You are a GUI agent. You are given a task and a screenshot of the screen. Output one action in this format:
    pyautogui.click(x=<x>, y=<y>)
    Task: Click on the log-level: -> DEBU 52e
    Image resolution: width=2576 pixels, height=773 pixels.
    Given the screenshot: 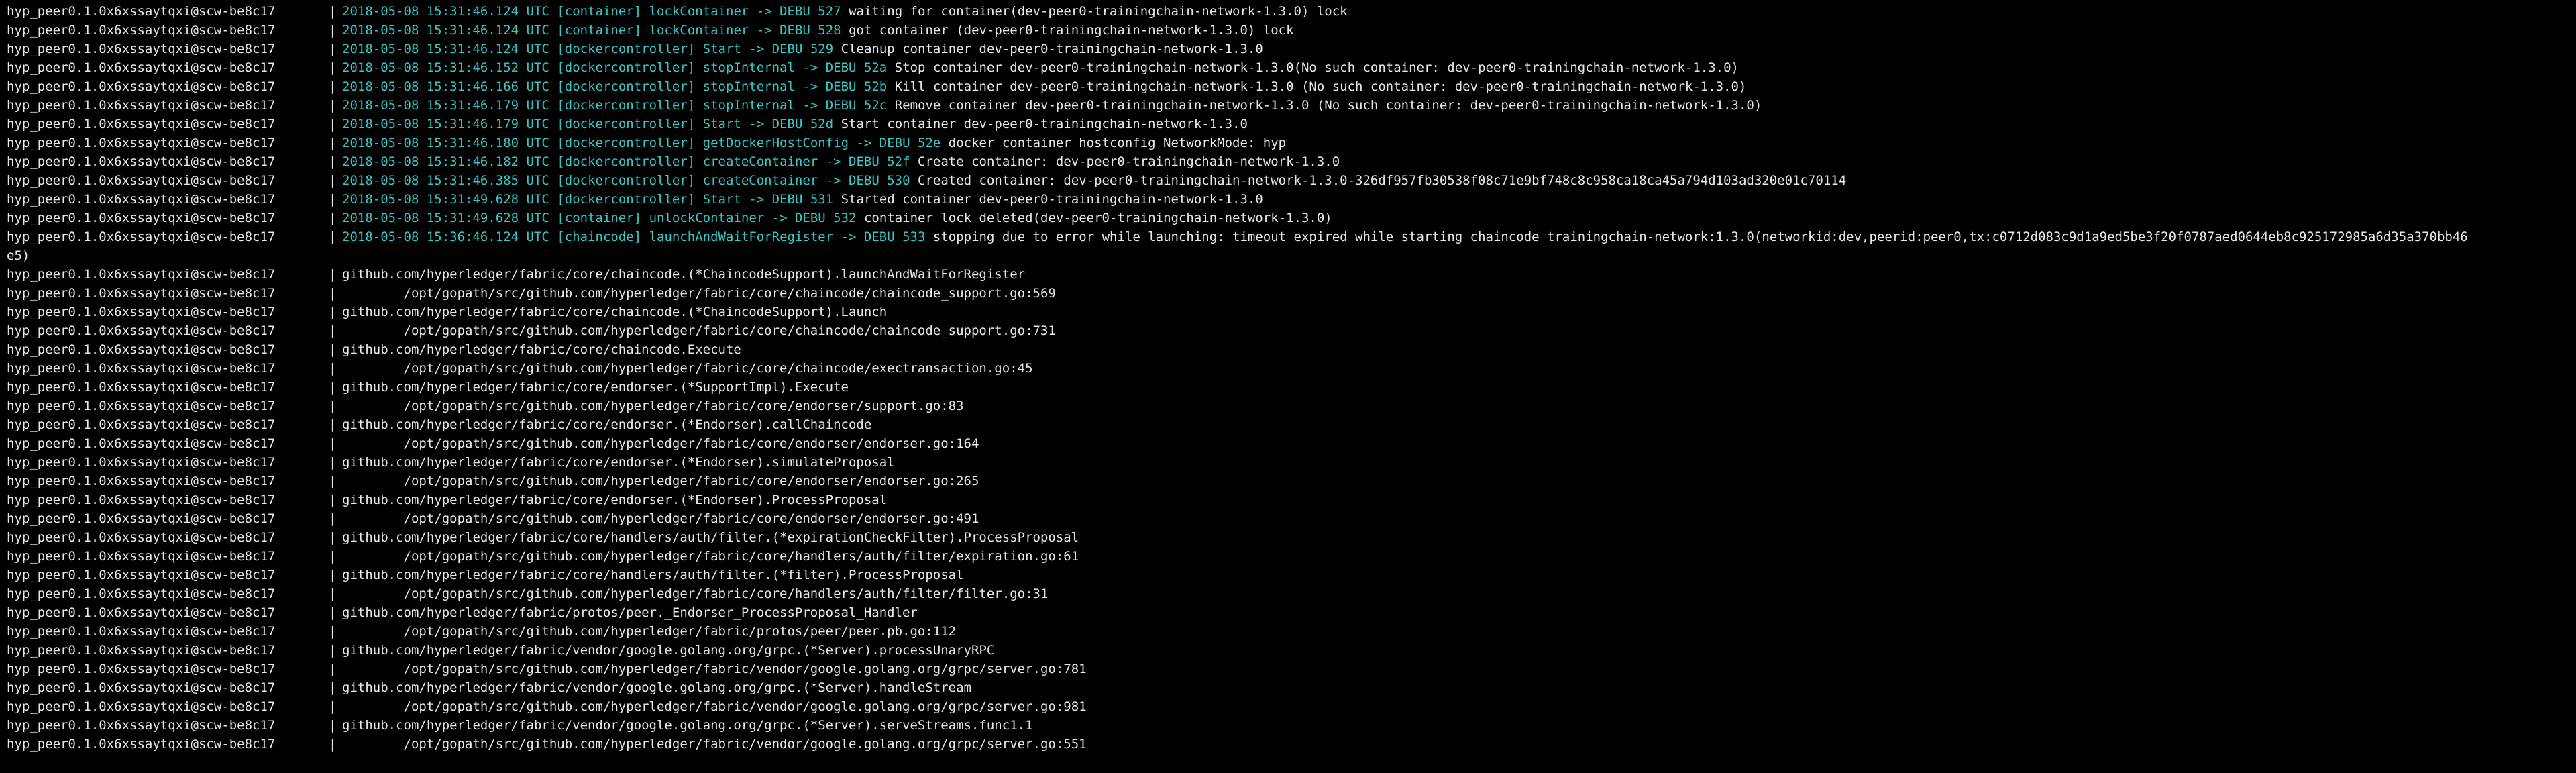 What is the action you would take?
    pyautogui.click(x=898, y=143)
    